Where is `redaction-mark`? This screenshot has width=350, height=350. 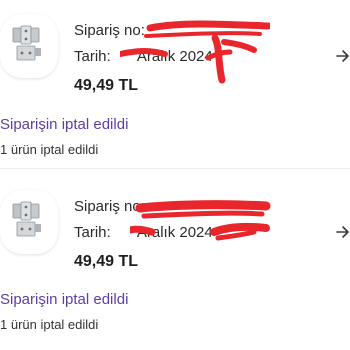
redaction-mark is located at coordinates (200, 220).